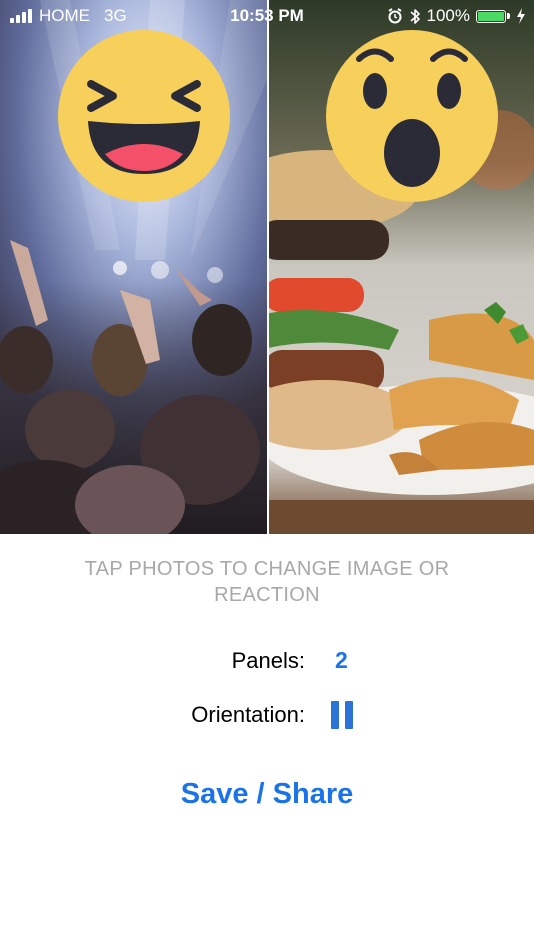 Image resolution: width=534 pixels, height=950 pixels. Describe the element at coordinates (448, 15) in the screenshot. I see `battery-percent: 100%` at that location.